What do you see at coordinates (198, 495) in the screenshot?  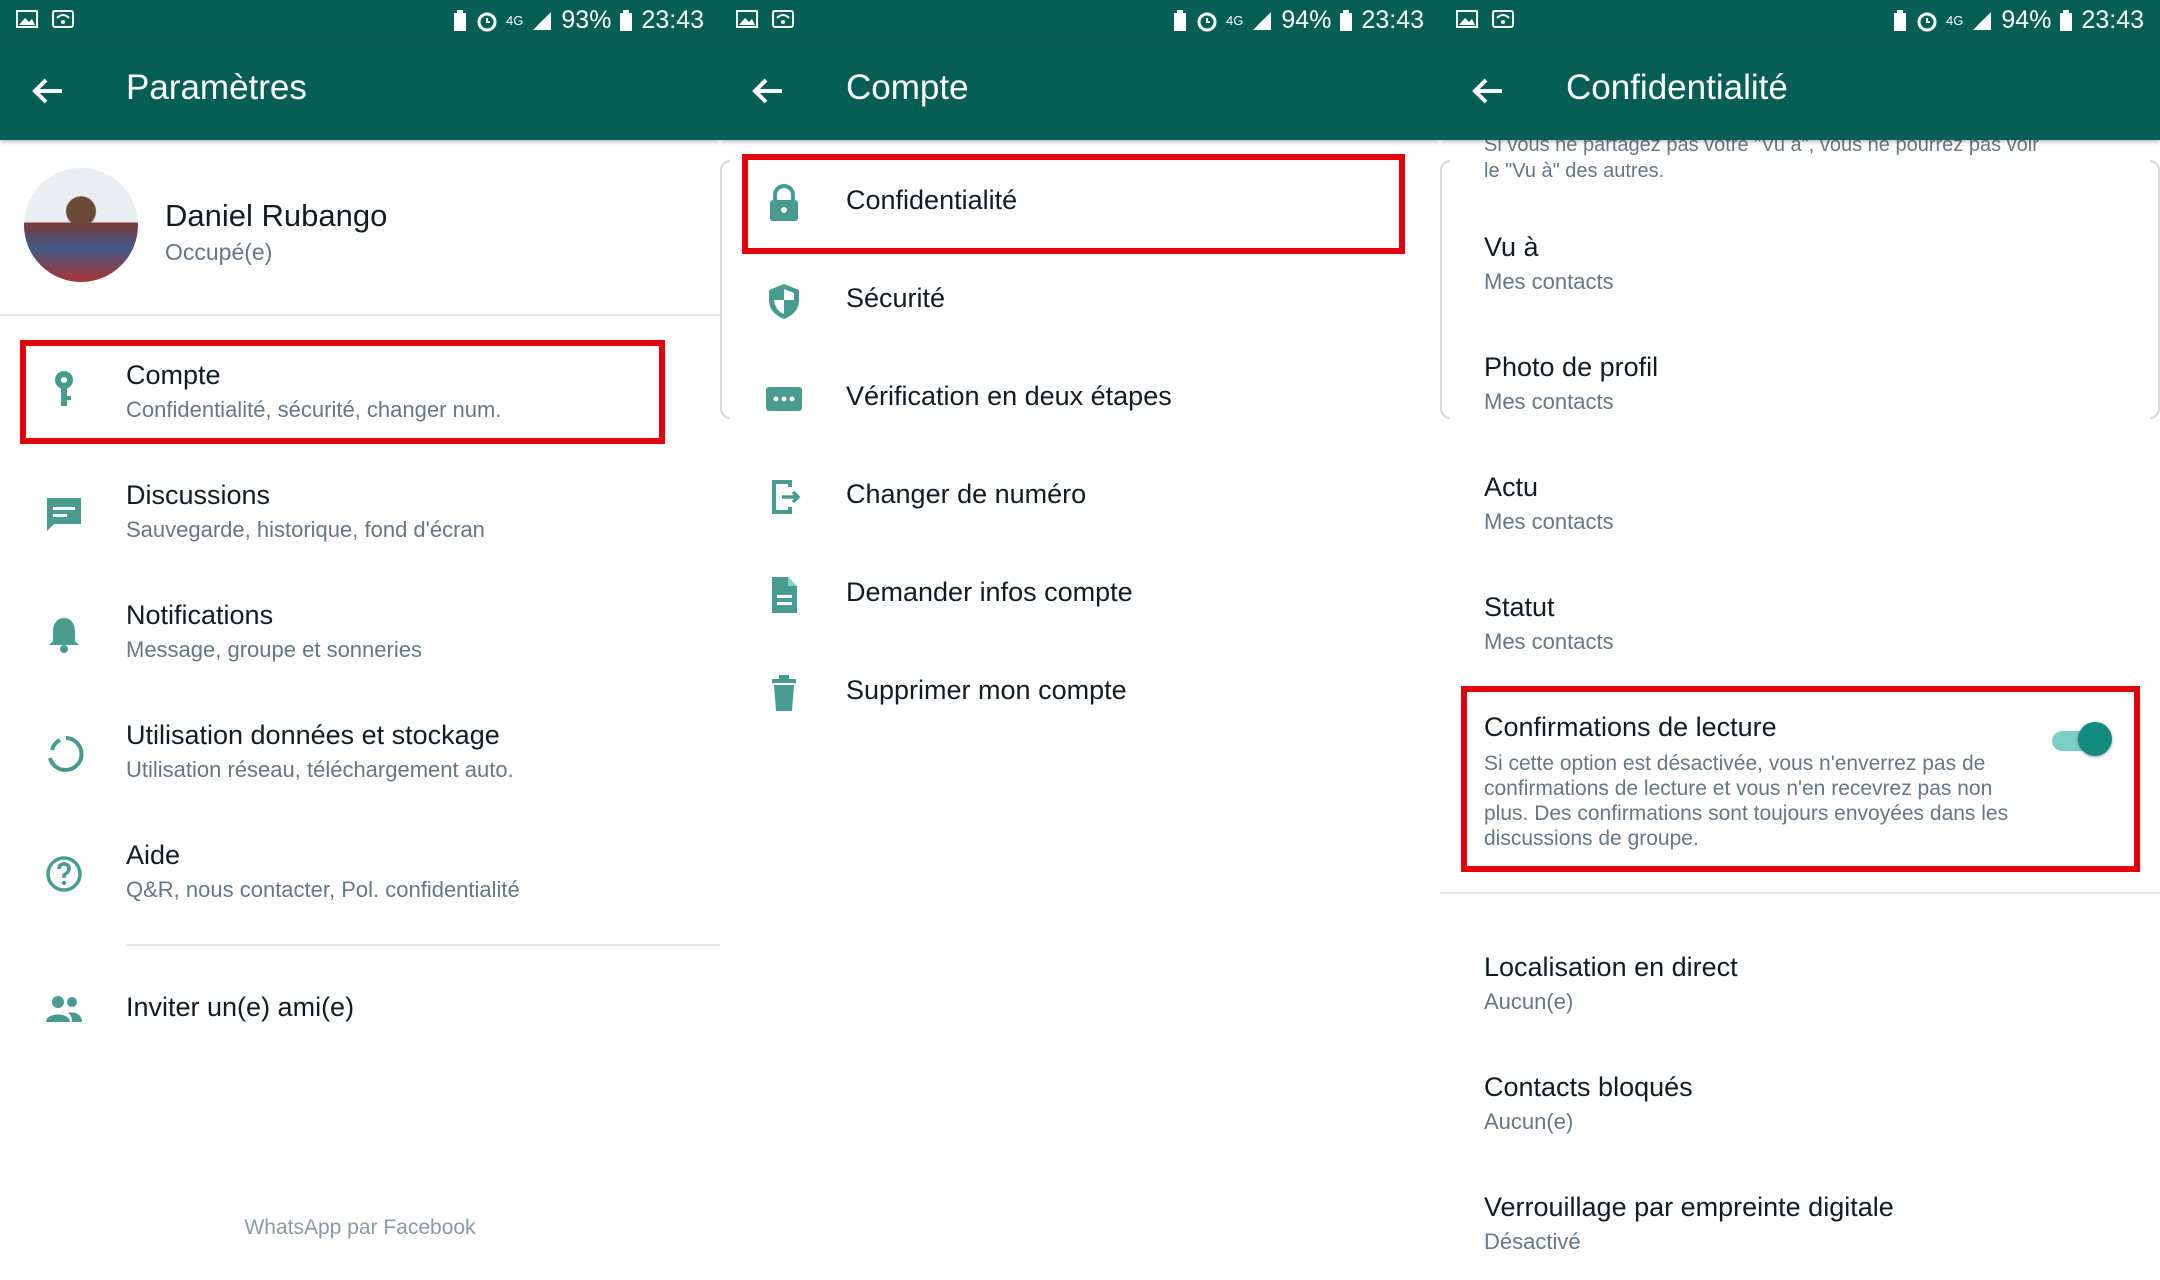 I see `item-label: Discussions` at bounding box center [198, 495].